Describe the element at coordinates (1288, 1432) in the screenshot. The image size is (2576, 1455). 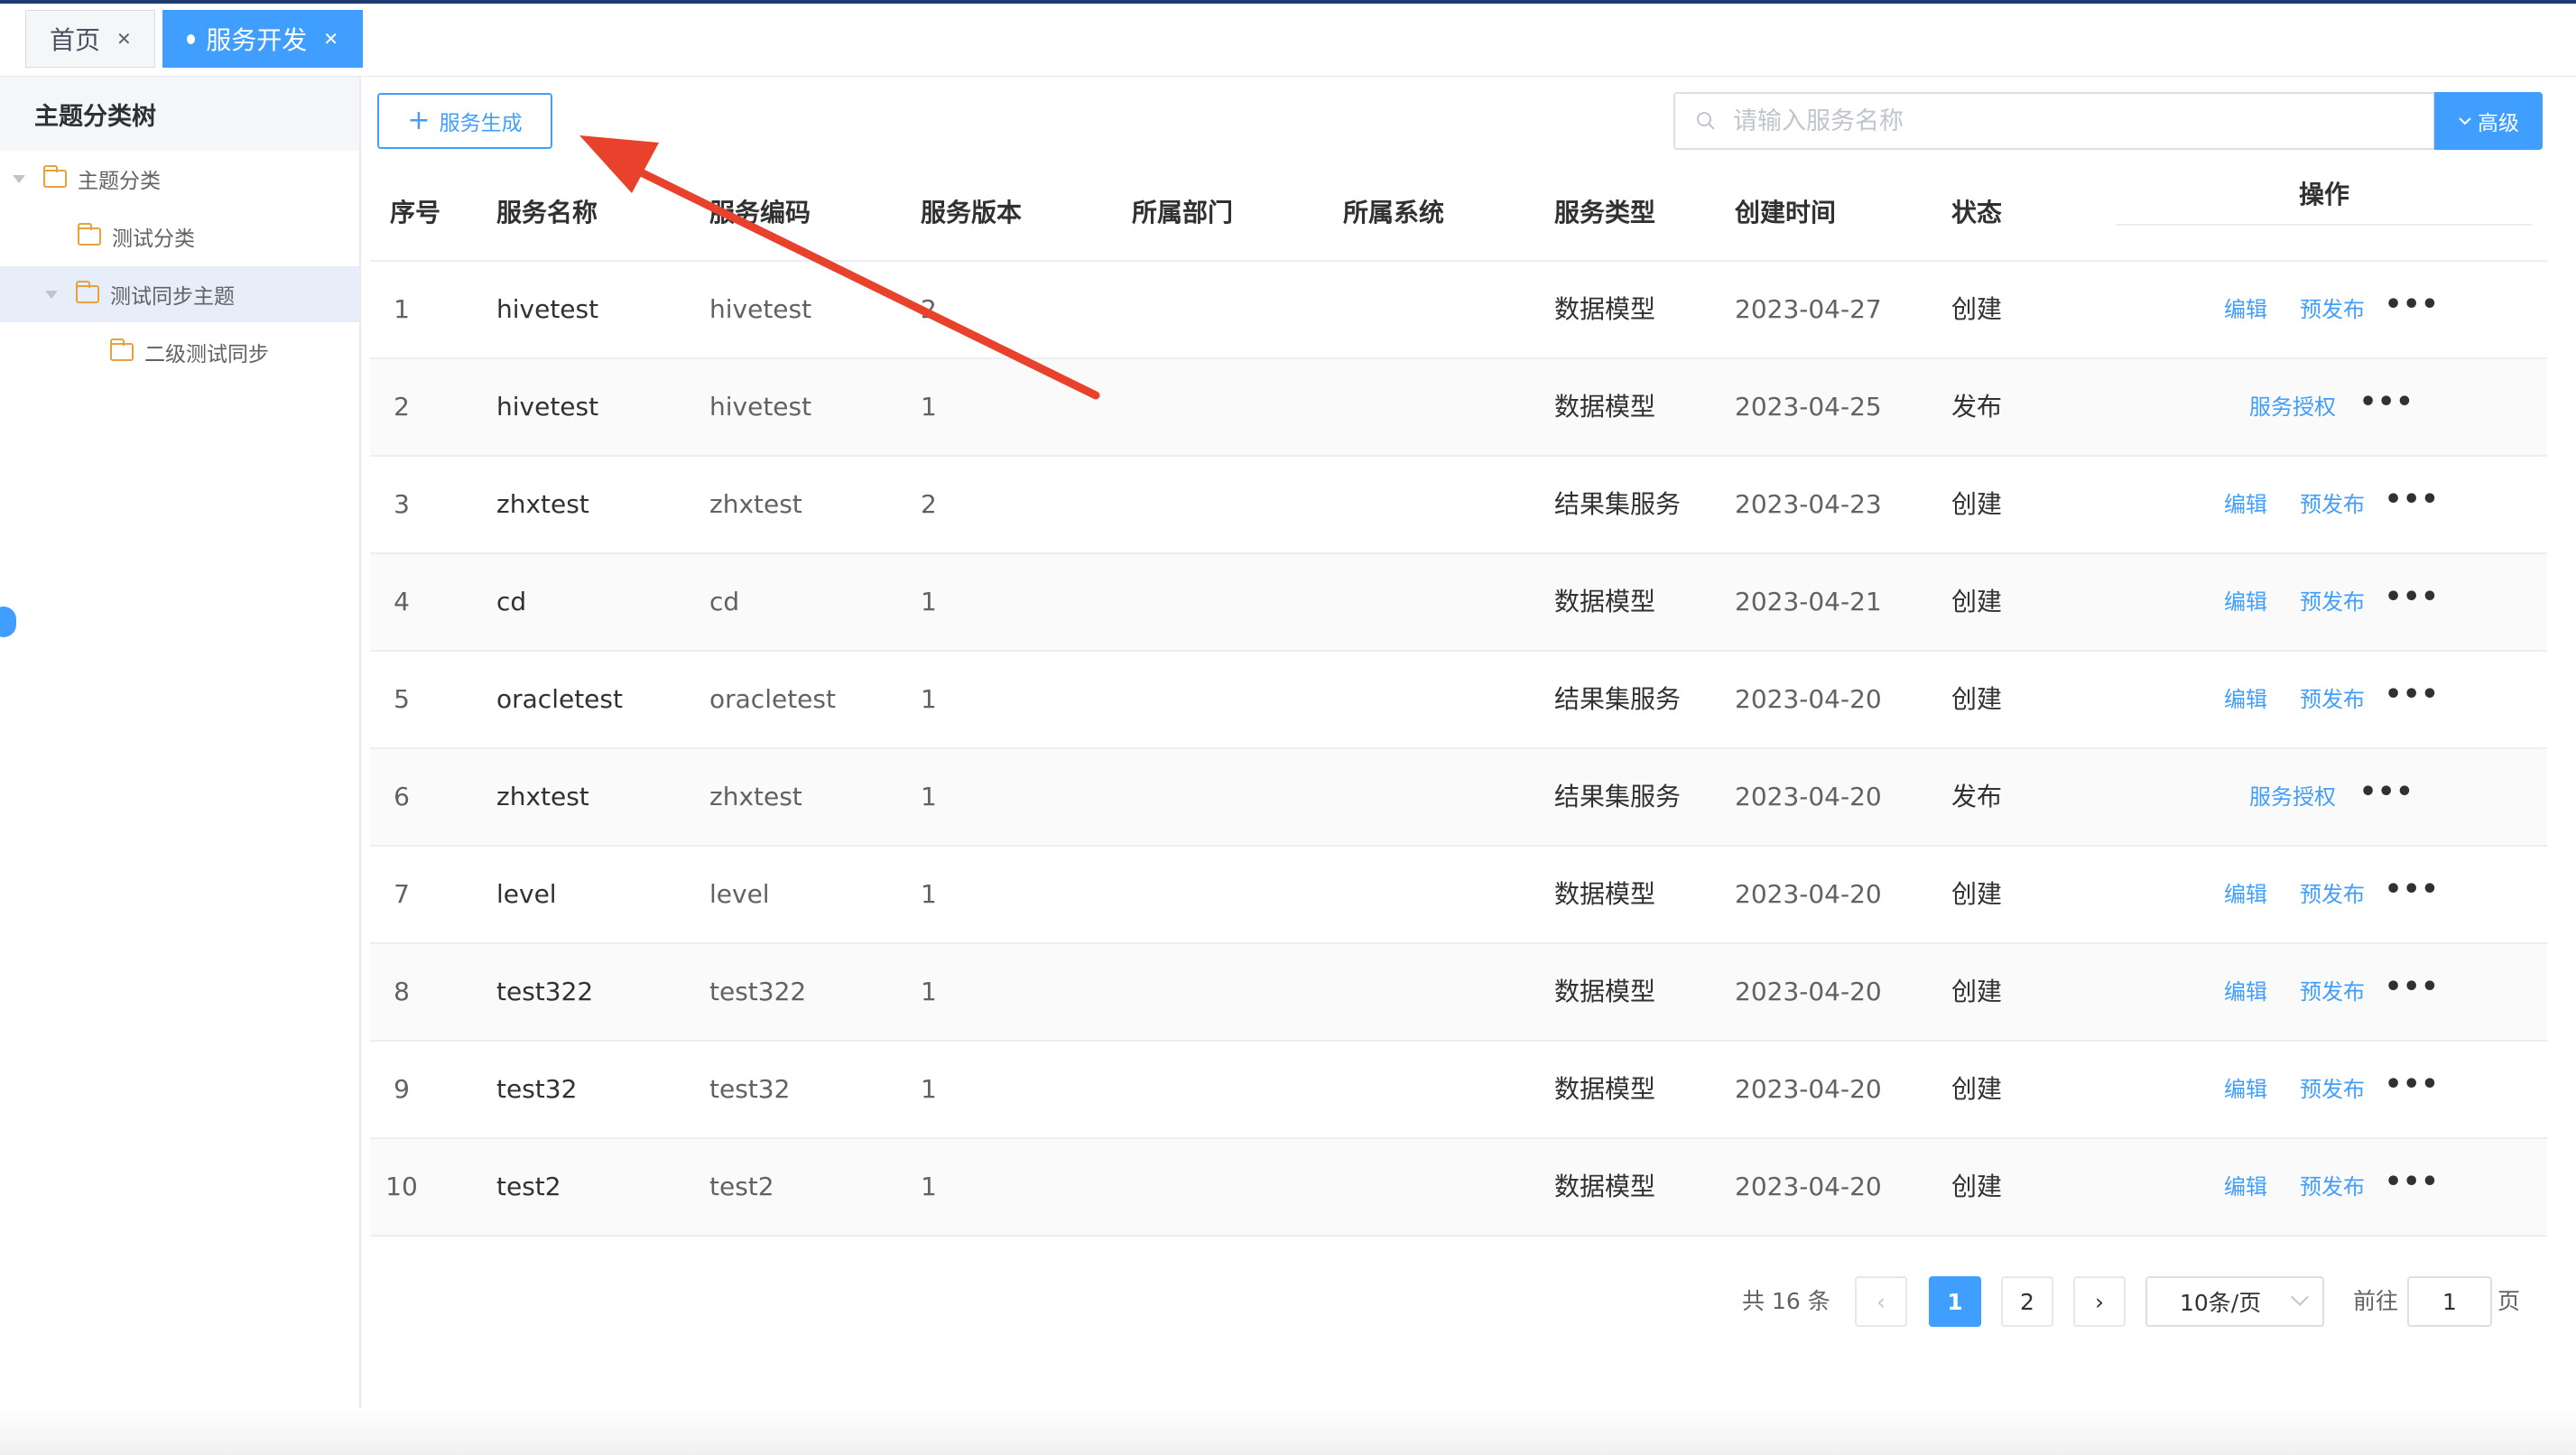
I see `bottom-shadow` at that location.